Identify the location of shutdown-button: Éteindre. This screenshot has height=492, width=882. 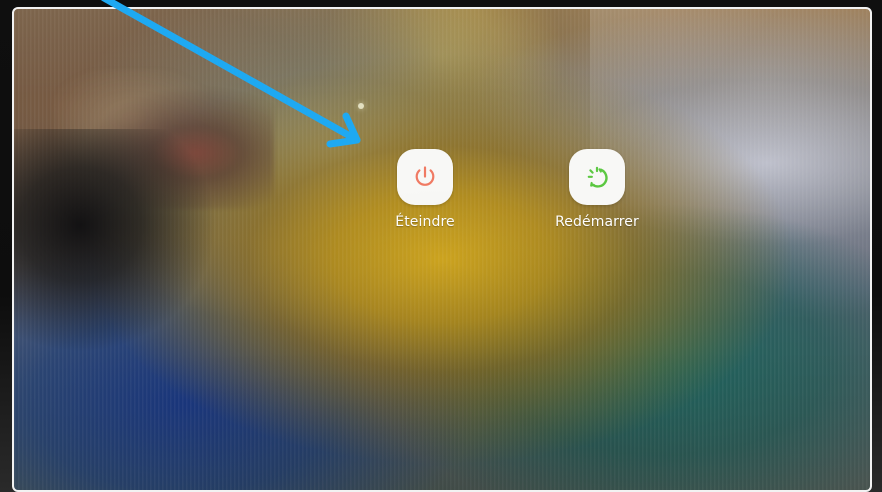
(425, 189).